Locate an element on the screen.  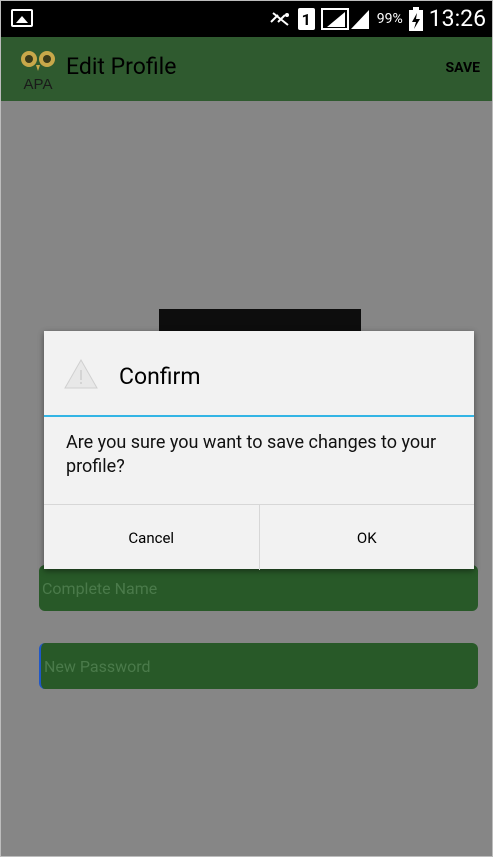
complete-name-input: Complete Name is located at coordinates (258, 588).